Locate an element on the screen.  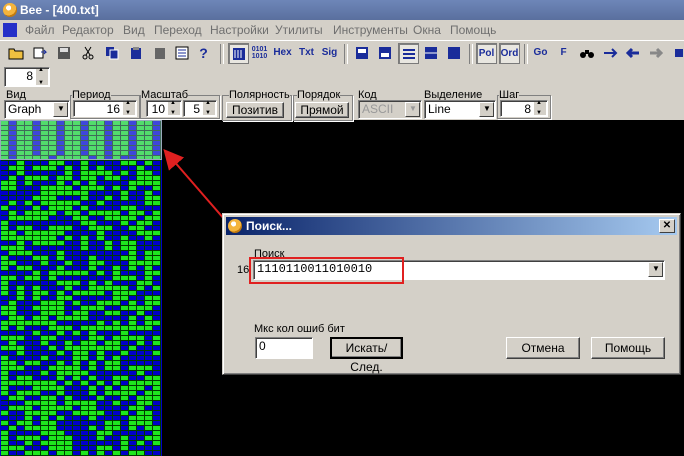
period-spin: 16 is located at coordinates (105, 108).